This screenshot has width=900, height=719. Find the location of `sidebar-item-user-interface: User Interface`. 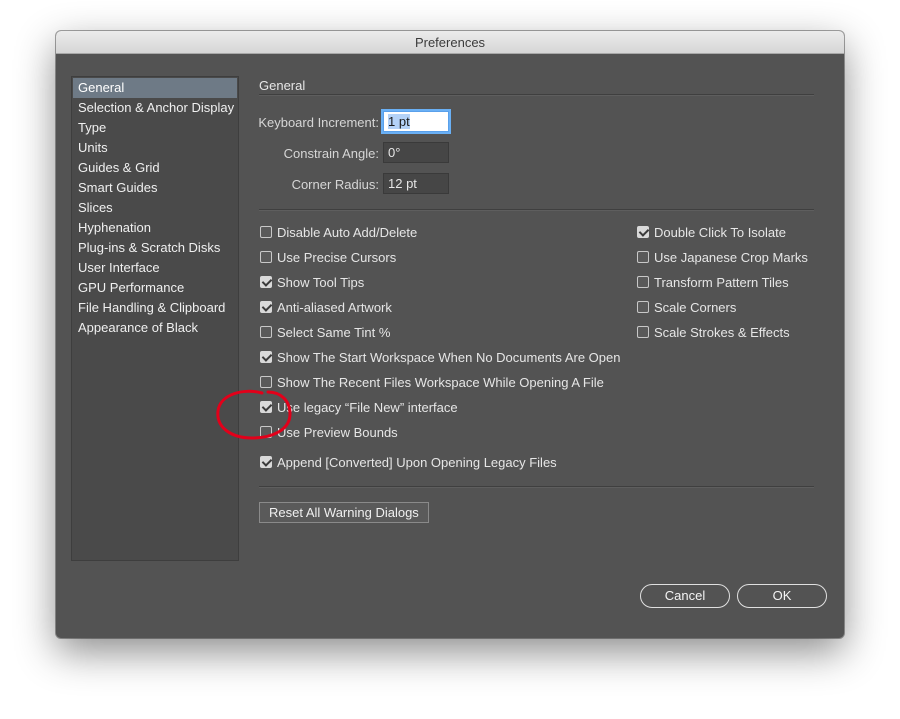

sidebar-item-user-interface: User Interface is located at coordinates (155, 268).